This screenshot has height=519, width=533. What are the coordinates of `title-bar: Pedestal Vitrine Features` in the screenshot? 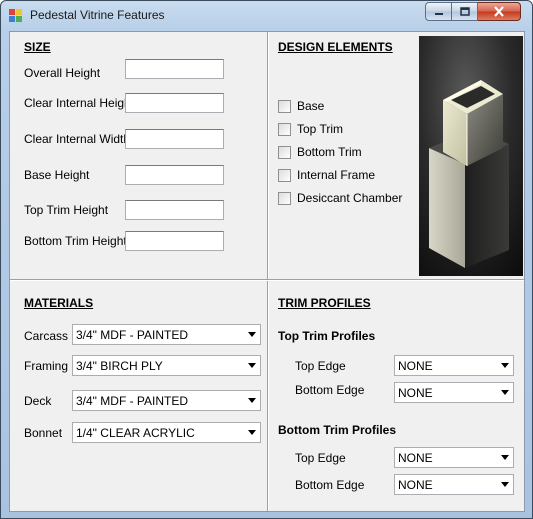 It's located at (266, 15).